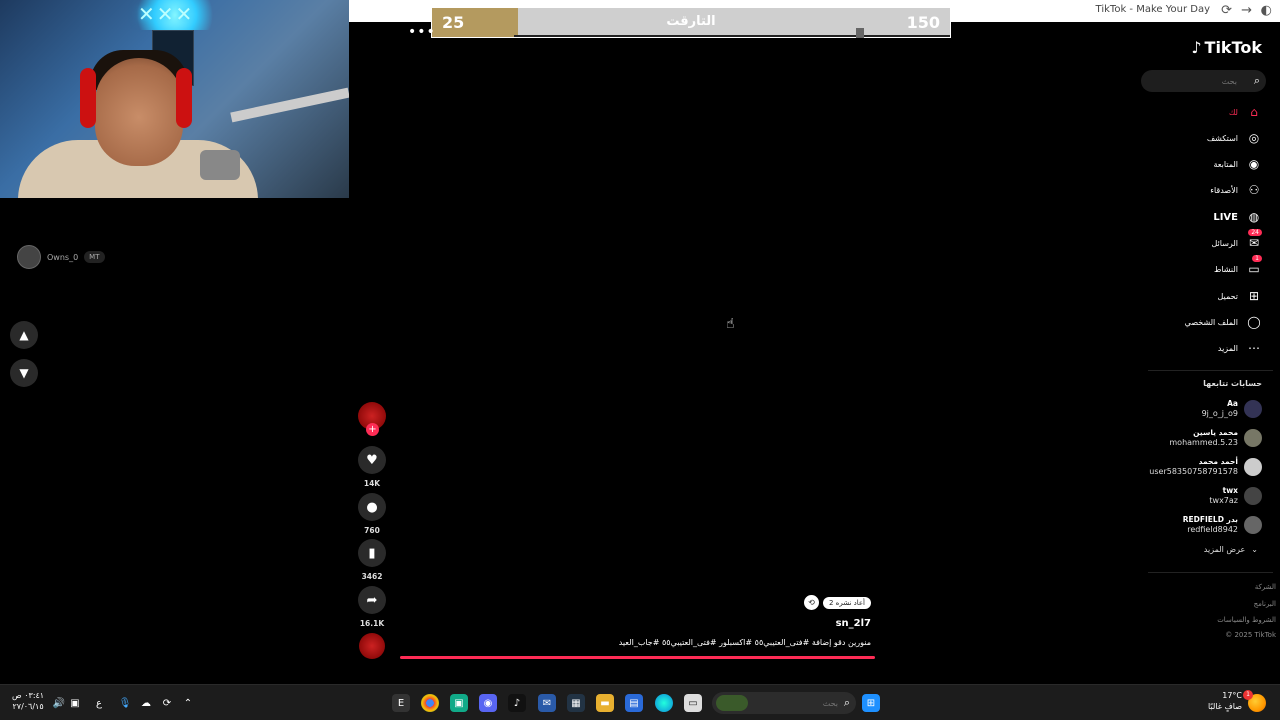 Image resolution: width=1280 pixels, height=720 pixels. I want to click on nav-activity: النشاط ▭ 1, so click(1237, 266).